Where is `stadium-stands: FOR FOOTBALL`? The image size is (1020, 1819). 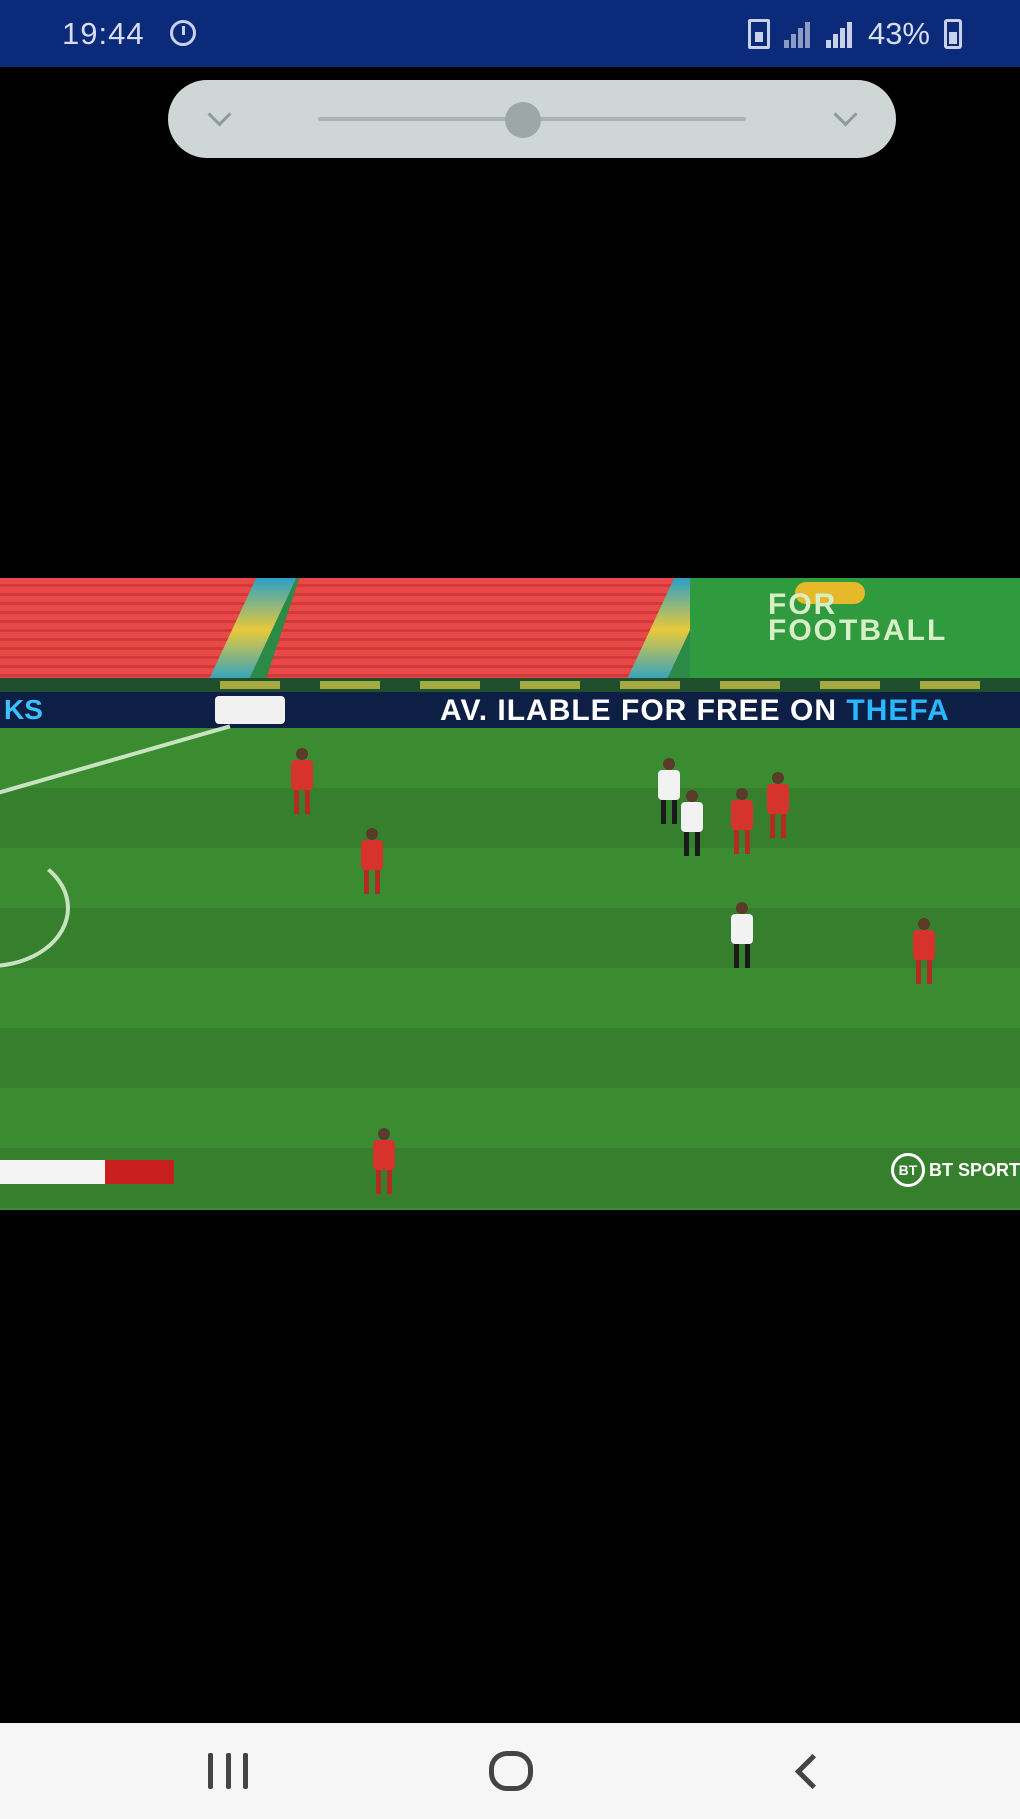 stadium-stands: FOR FOOTBALL is located at coordinates (510, 632).